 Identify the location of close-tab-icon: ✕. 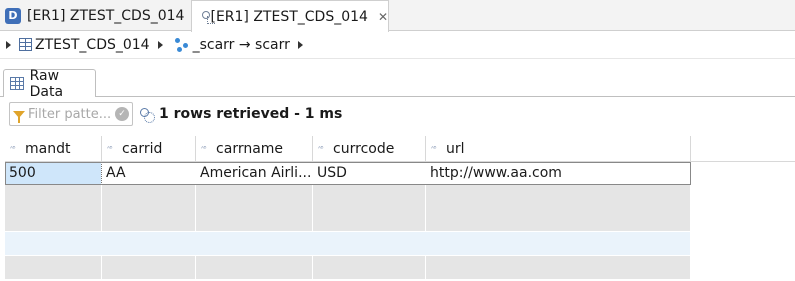
(383, 17).